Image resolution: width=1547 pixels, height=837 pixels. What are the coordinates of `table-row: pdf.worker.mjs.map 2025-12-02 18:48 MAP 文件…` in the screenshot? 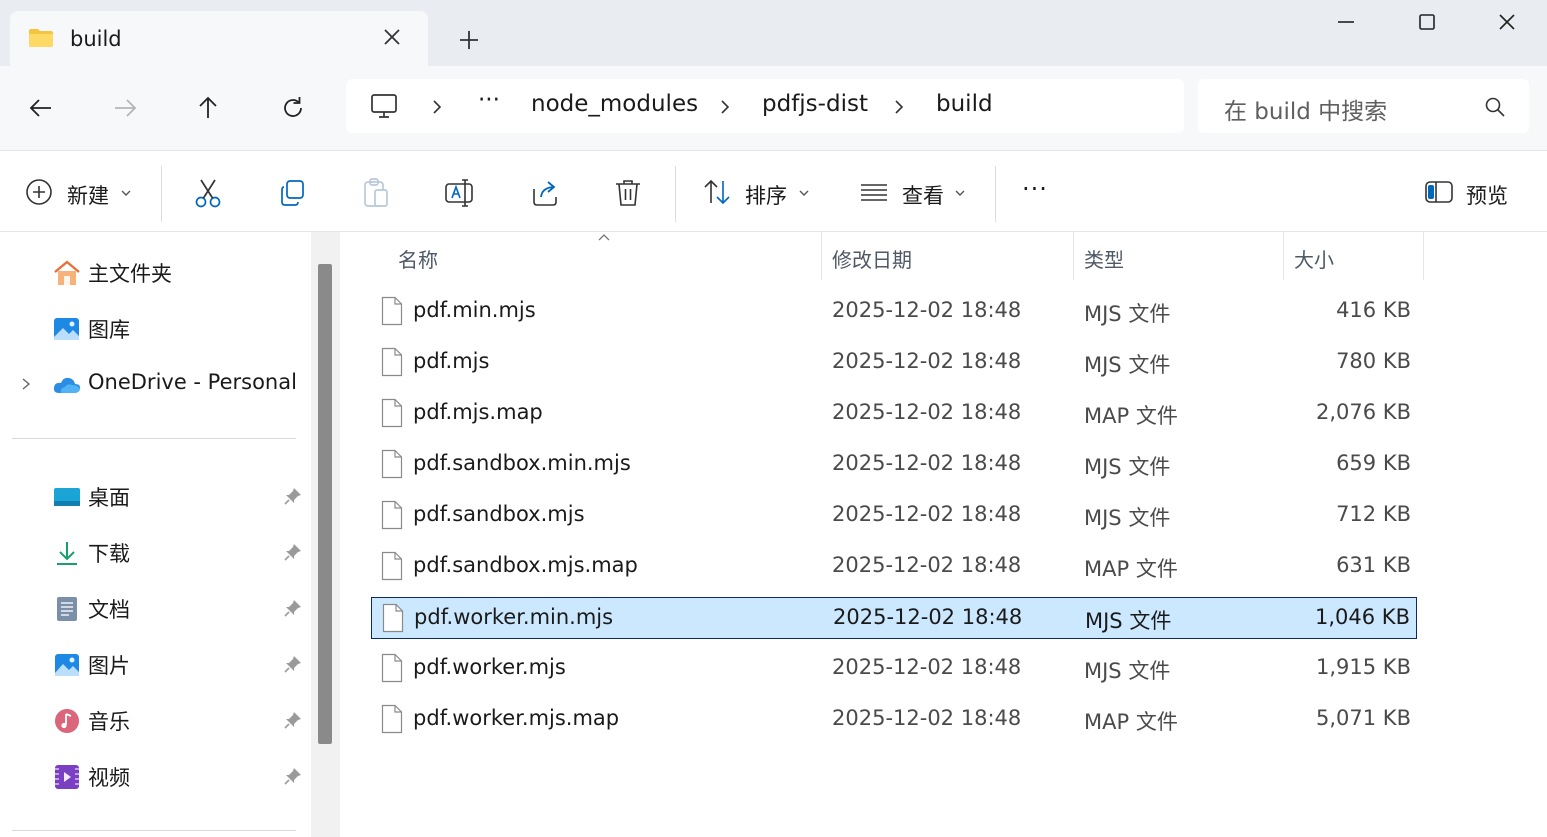 It's located at (894, 720).